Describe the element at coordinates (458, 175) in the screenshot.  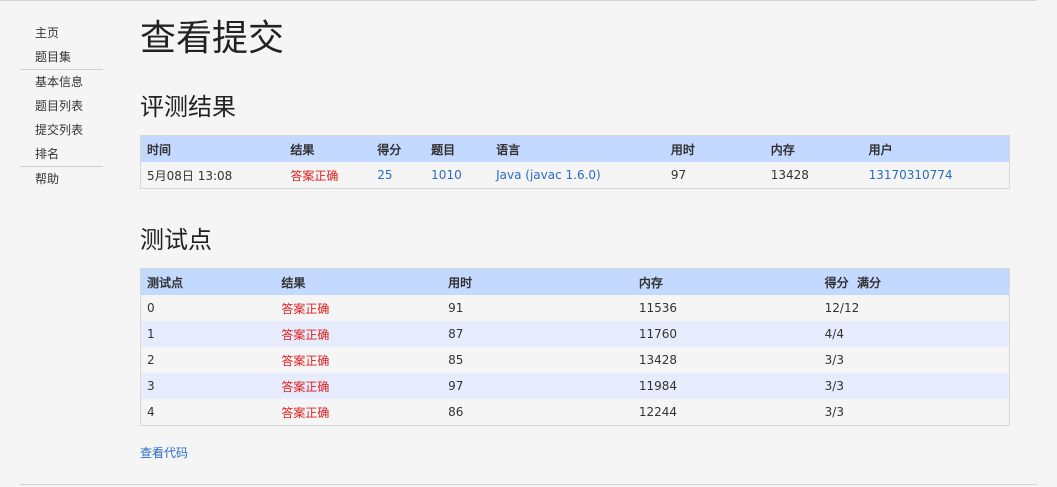
I see `problem-link: 1010` at that location.